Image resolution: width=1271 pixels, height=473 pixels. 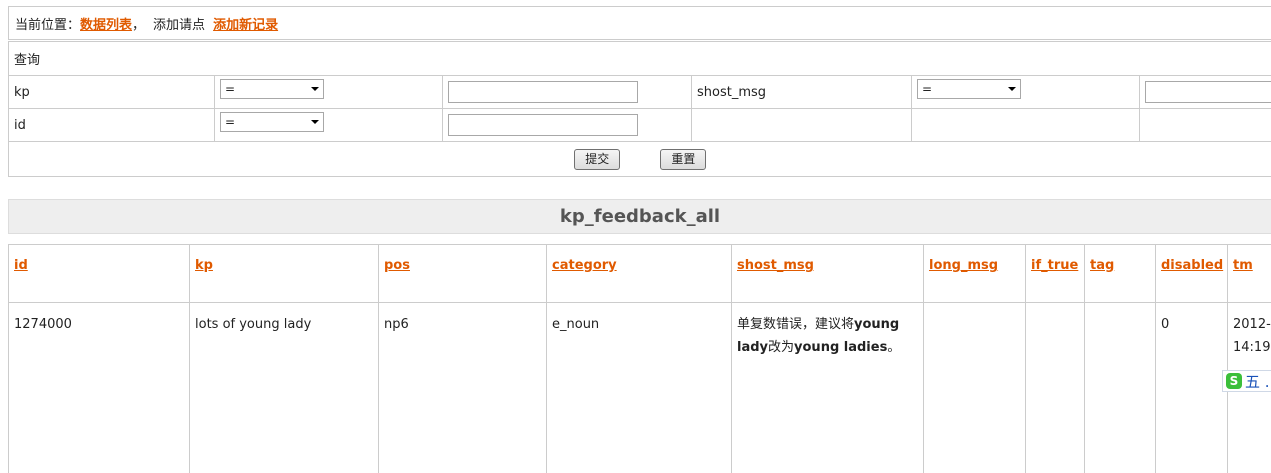 I want to click on query-title: 查询, so click(x=639, y=58).